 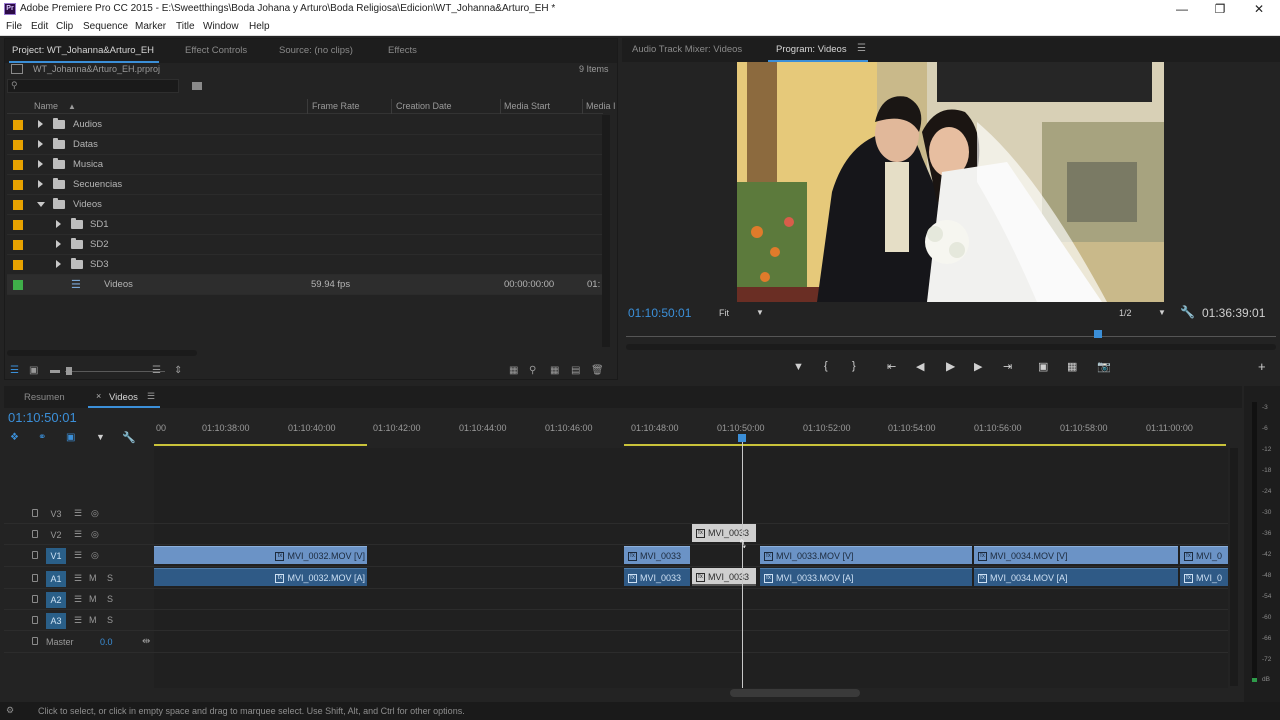 I want to click on timeline-horizontal-scrollbar, so click(x=795, y=693).